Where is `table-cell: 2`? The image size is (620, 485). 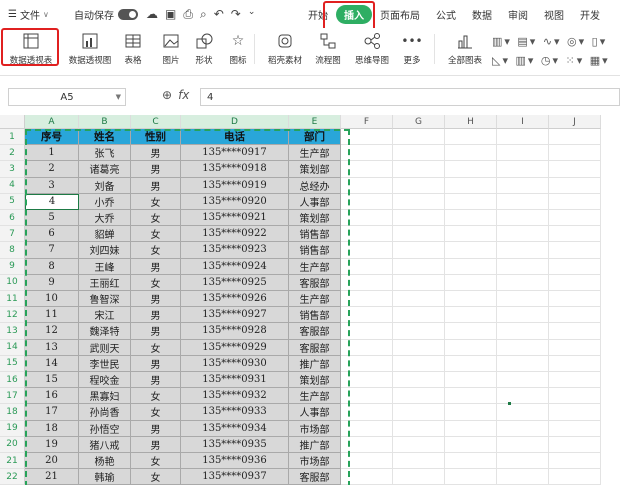
table-cell: 2 is located at coordinates (52, 169).